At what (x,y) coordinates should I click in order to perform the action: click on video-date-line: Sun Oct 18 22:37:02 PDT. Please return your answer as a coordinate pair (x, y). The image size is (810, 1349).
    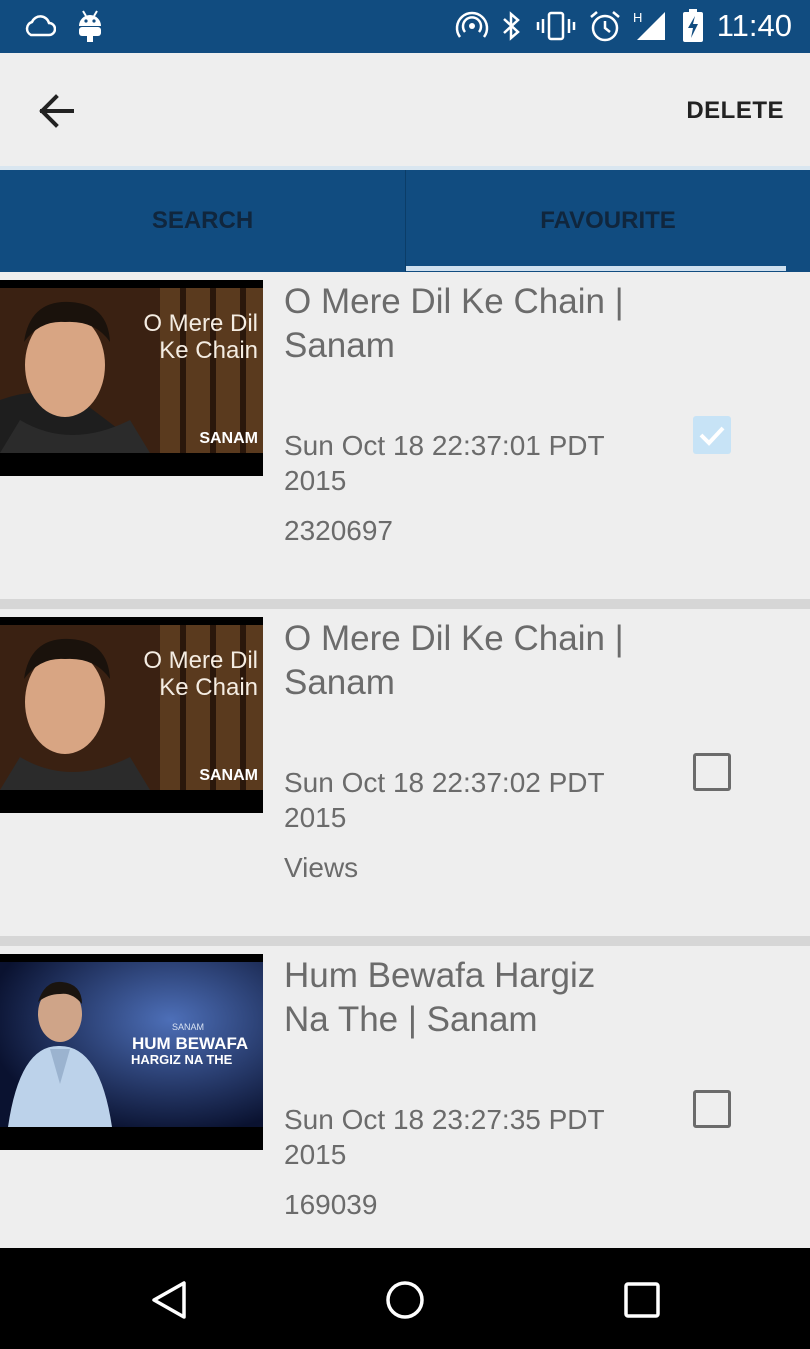
    Looking at the image, I should click on (444, 782).